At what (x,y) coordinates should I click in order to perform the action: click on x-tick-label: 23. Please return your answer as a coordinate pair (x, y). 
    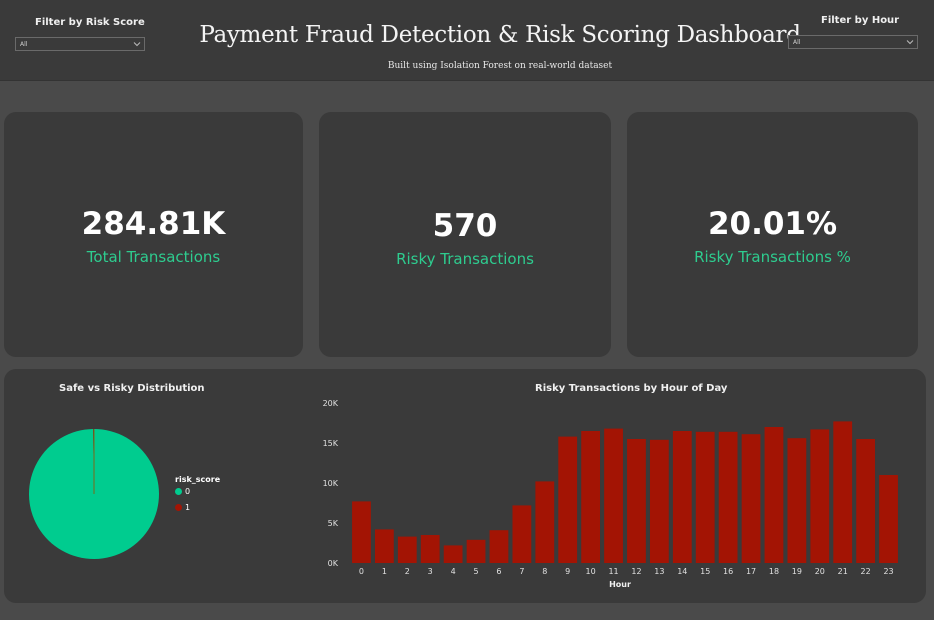
    Looking at the image, I should click on (888, 571).